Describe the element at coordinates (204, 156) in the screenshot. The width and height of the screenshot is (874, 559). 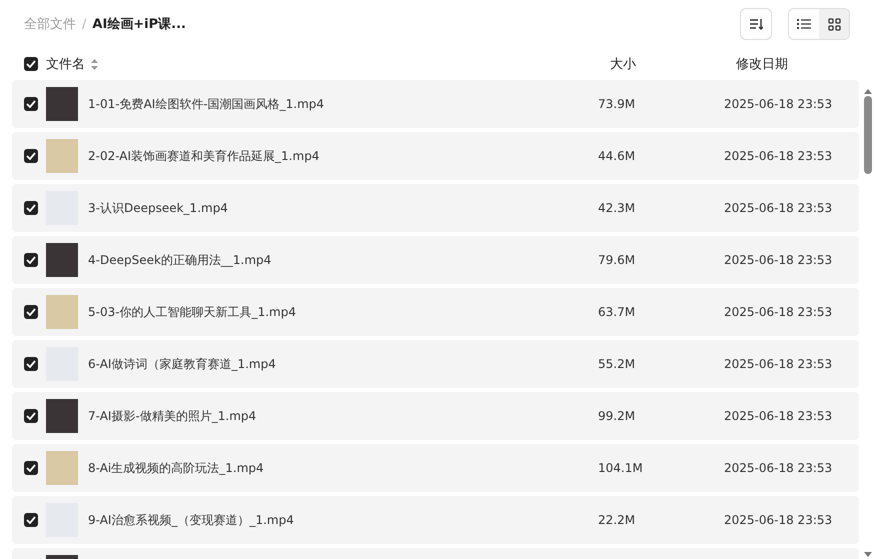
I see `file-name: 2-02-AI装饰画赛道和美育作品延展_1.mp4` at that location.